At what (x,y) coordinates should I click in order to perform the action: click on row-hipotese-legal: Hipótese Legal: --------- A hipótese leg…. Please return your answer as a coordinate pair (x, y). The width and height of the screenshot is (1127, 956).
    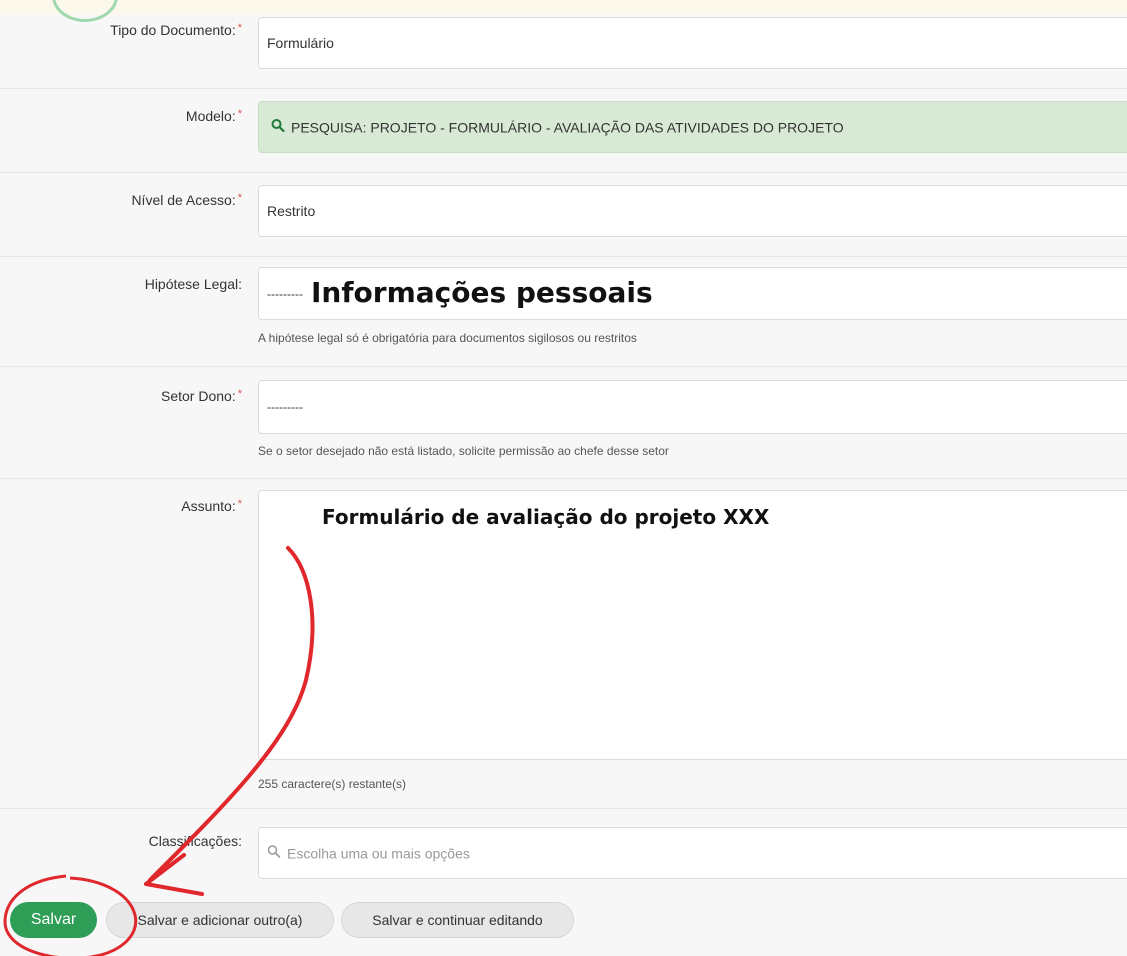
    Looking at the image, I should click on (563, 311).